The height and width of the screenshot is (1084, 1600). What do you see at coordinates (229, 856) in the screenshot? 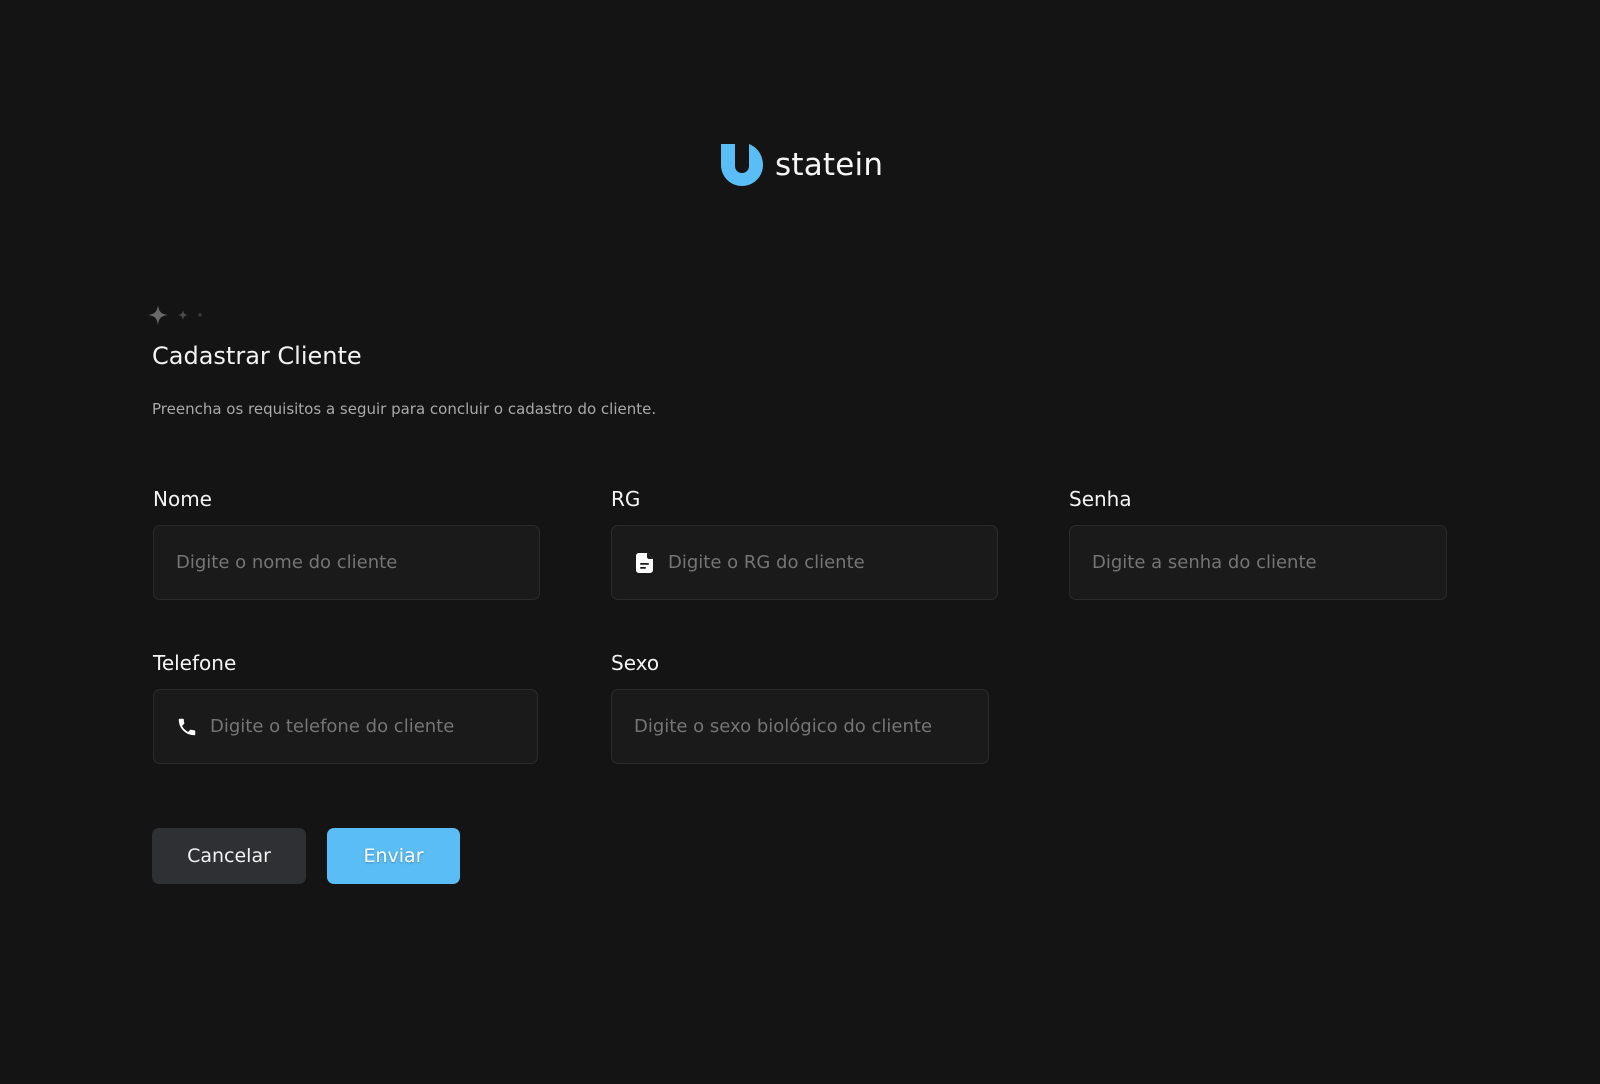
I see `cancel-button: Cancelar` at bounding box center [229, 856].